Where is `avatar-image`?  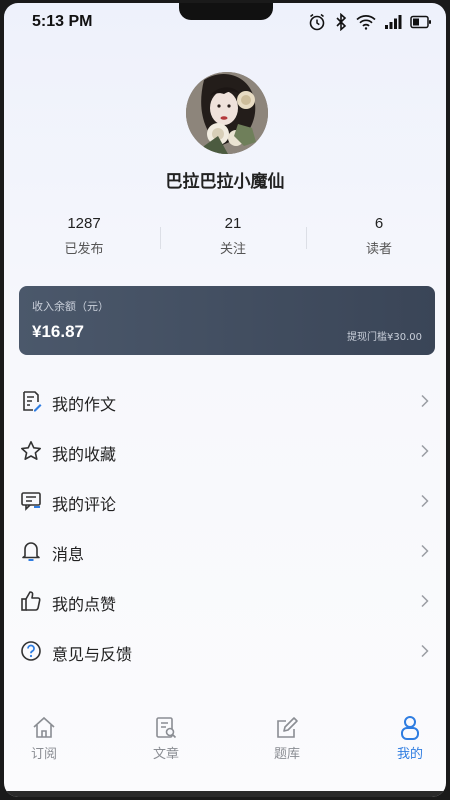 avatar-image is located at coordinates (227, 113).